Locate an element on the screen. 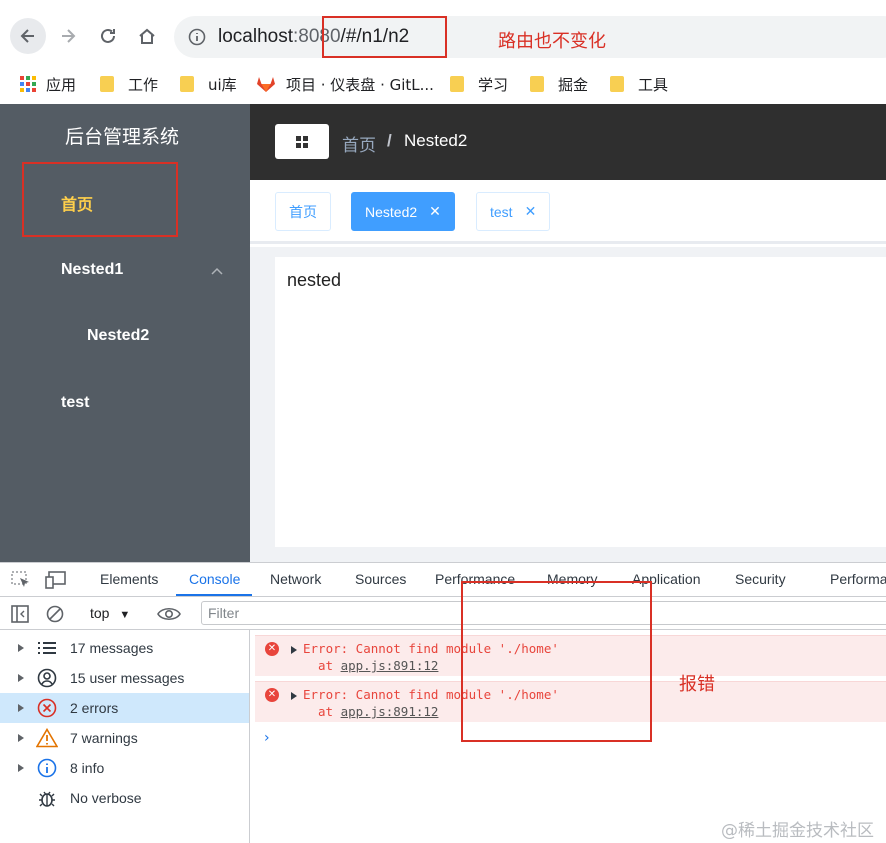 The width and height of the screenshot is (886, 843). bookmark-label: 工作 is located at coordinates (143, 84).